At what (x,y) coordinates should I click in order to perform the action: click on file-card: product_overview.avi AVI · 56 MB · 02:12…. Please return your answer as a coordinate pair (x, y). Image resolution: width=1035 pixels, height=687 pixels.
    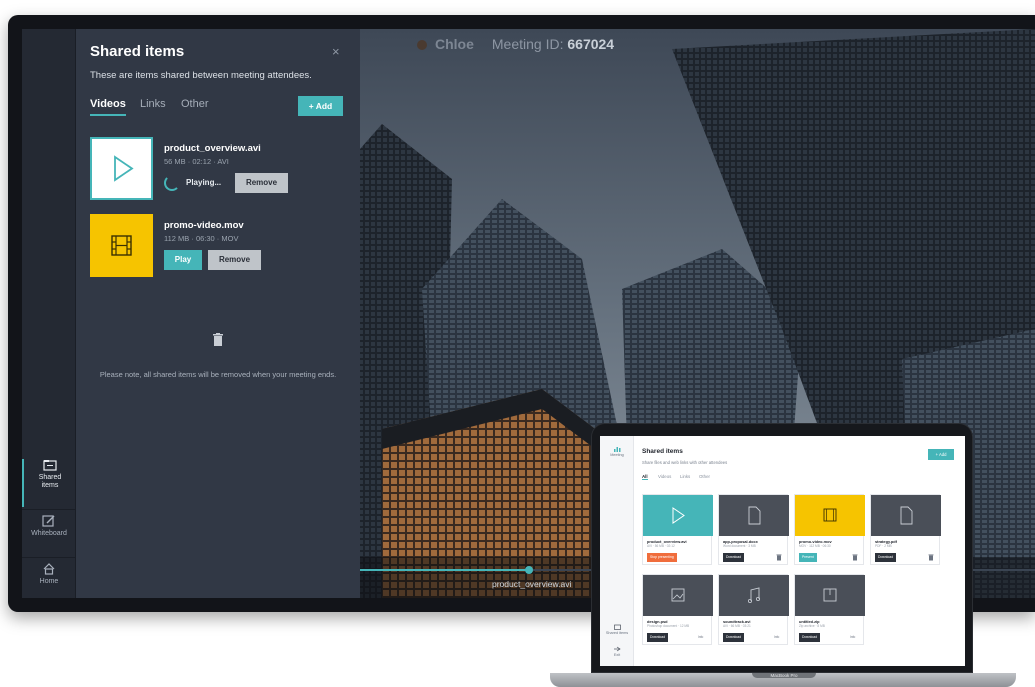
    Looking at the image, I should click on (677, 529).